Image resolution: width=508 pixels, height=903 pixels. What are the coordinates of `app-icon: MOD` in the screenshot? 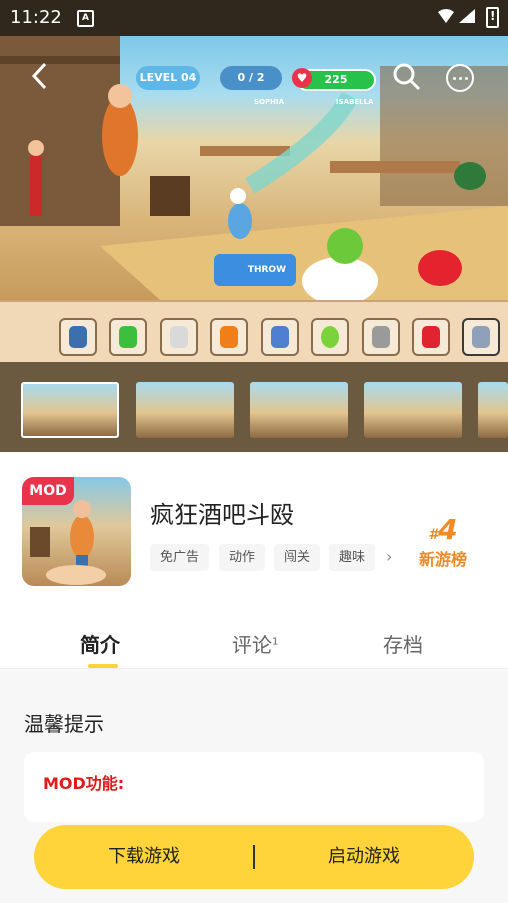 It's located at (76, 531).